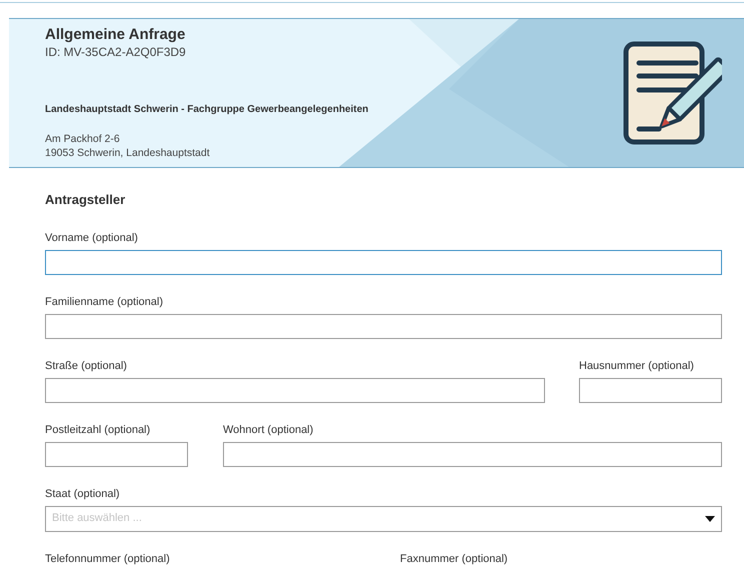  Describe the element at coordinates (85, 200) in the screenshot. I see `section-heading: Antragsteller` at that location.